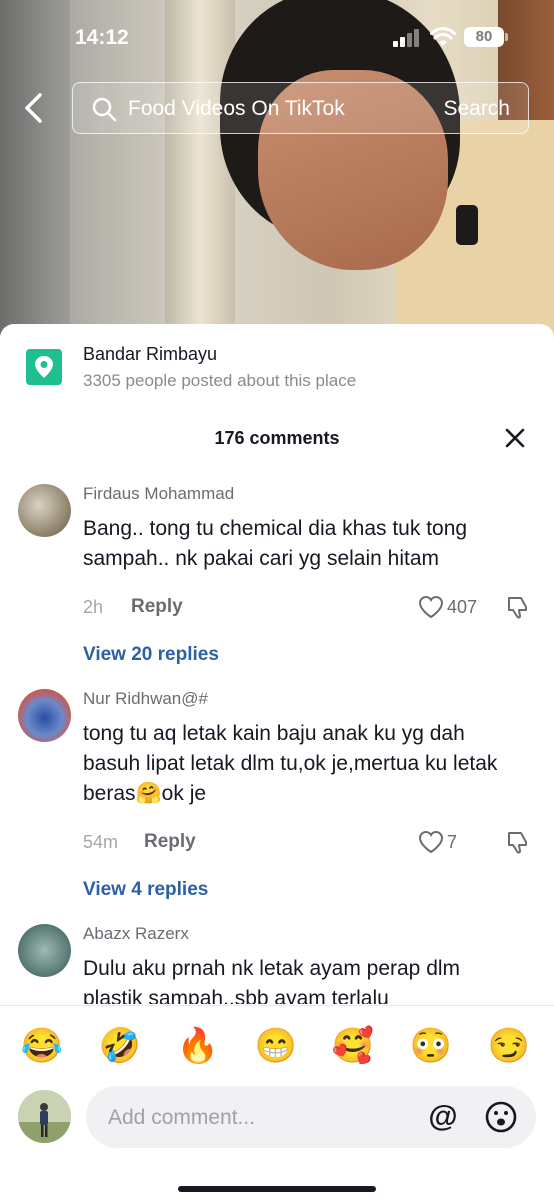  I want to click on user-avatar, so click(44, 1116).